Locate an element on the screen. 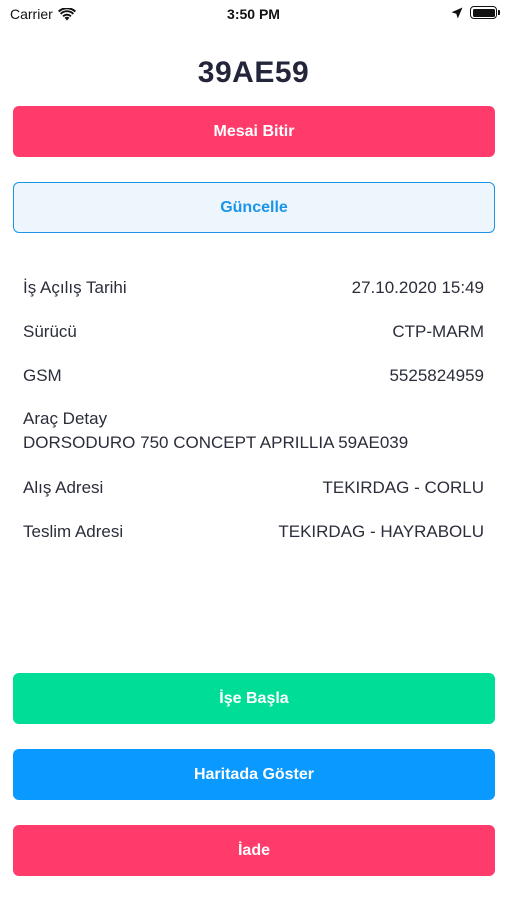 The image size is (507, 900). gsm-label: GSM is located at coordinates (42, 375).